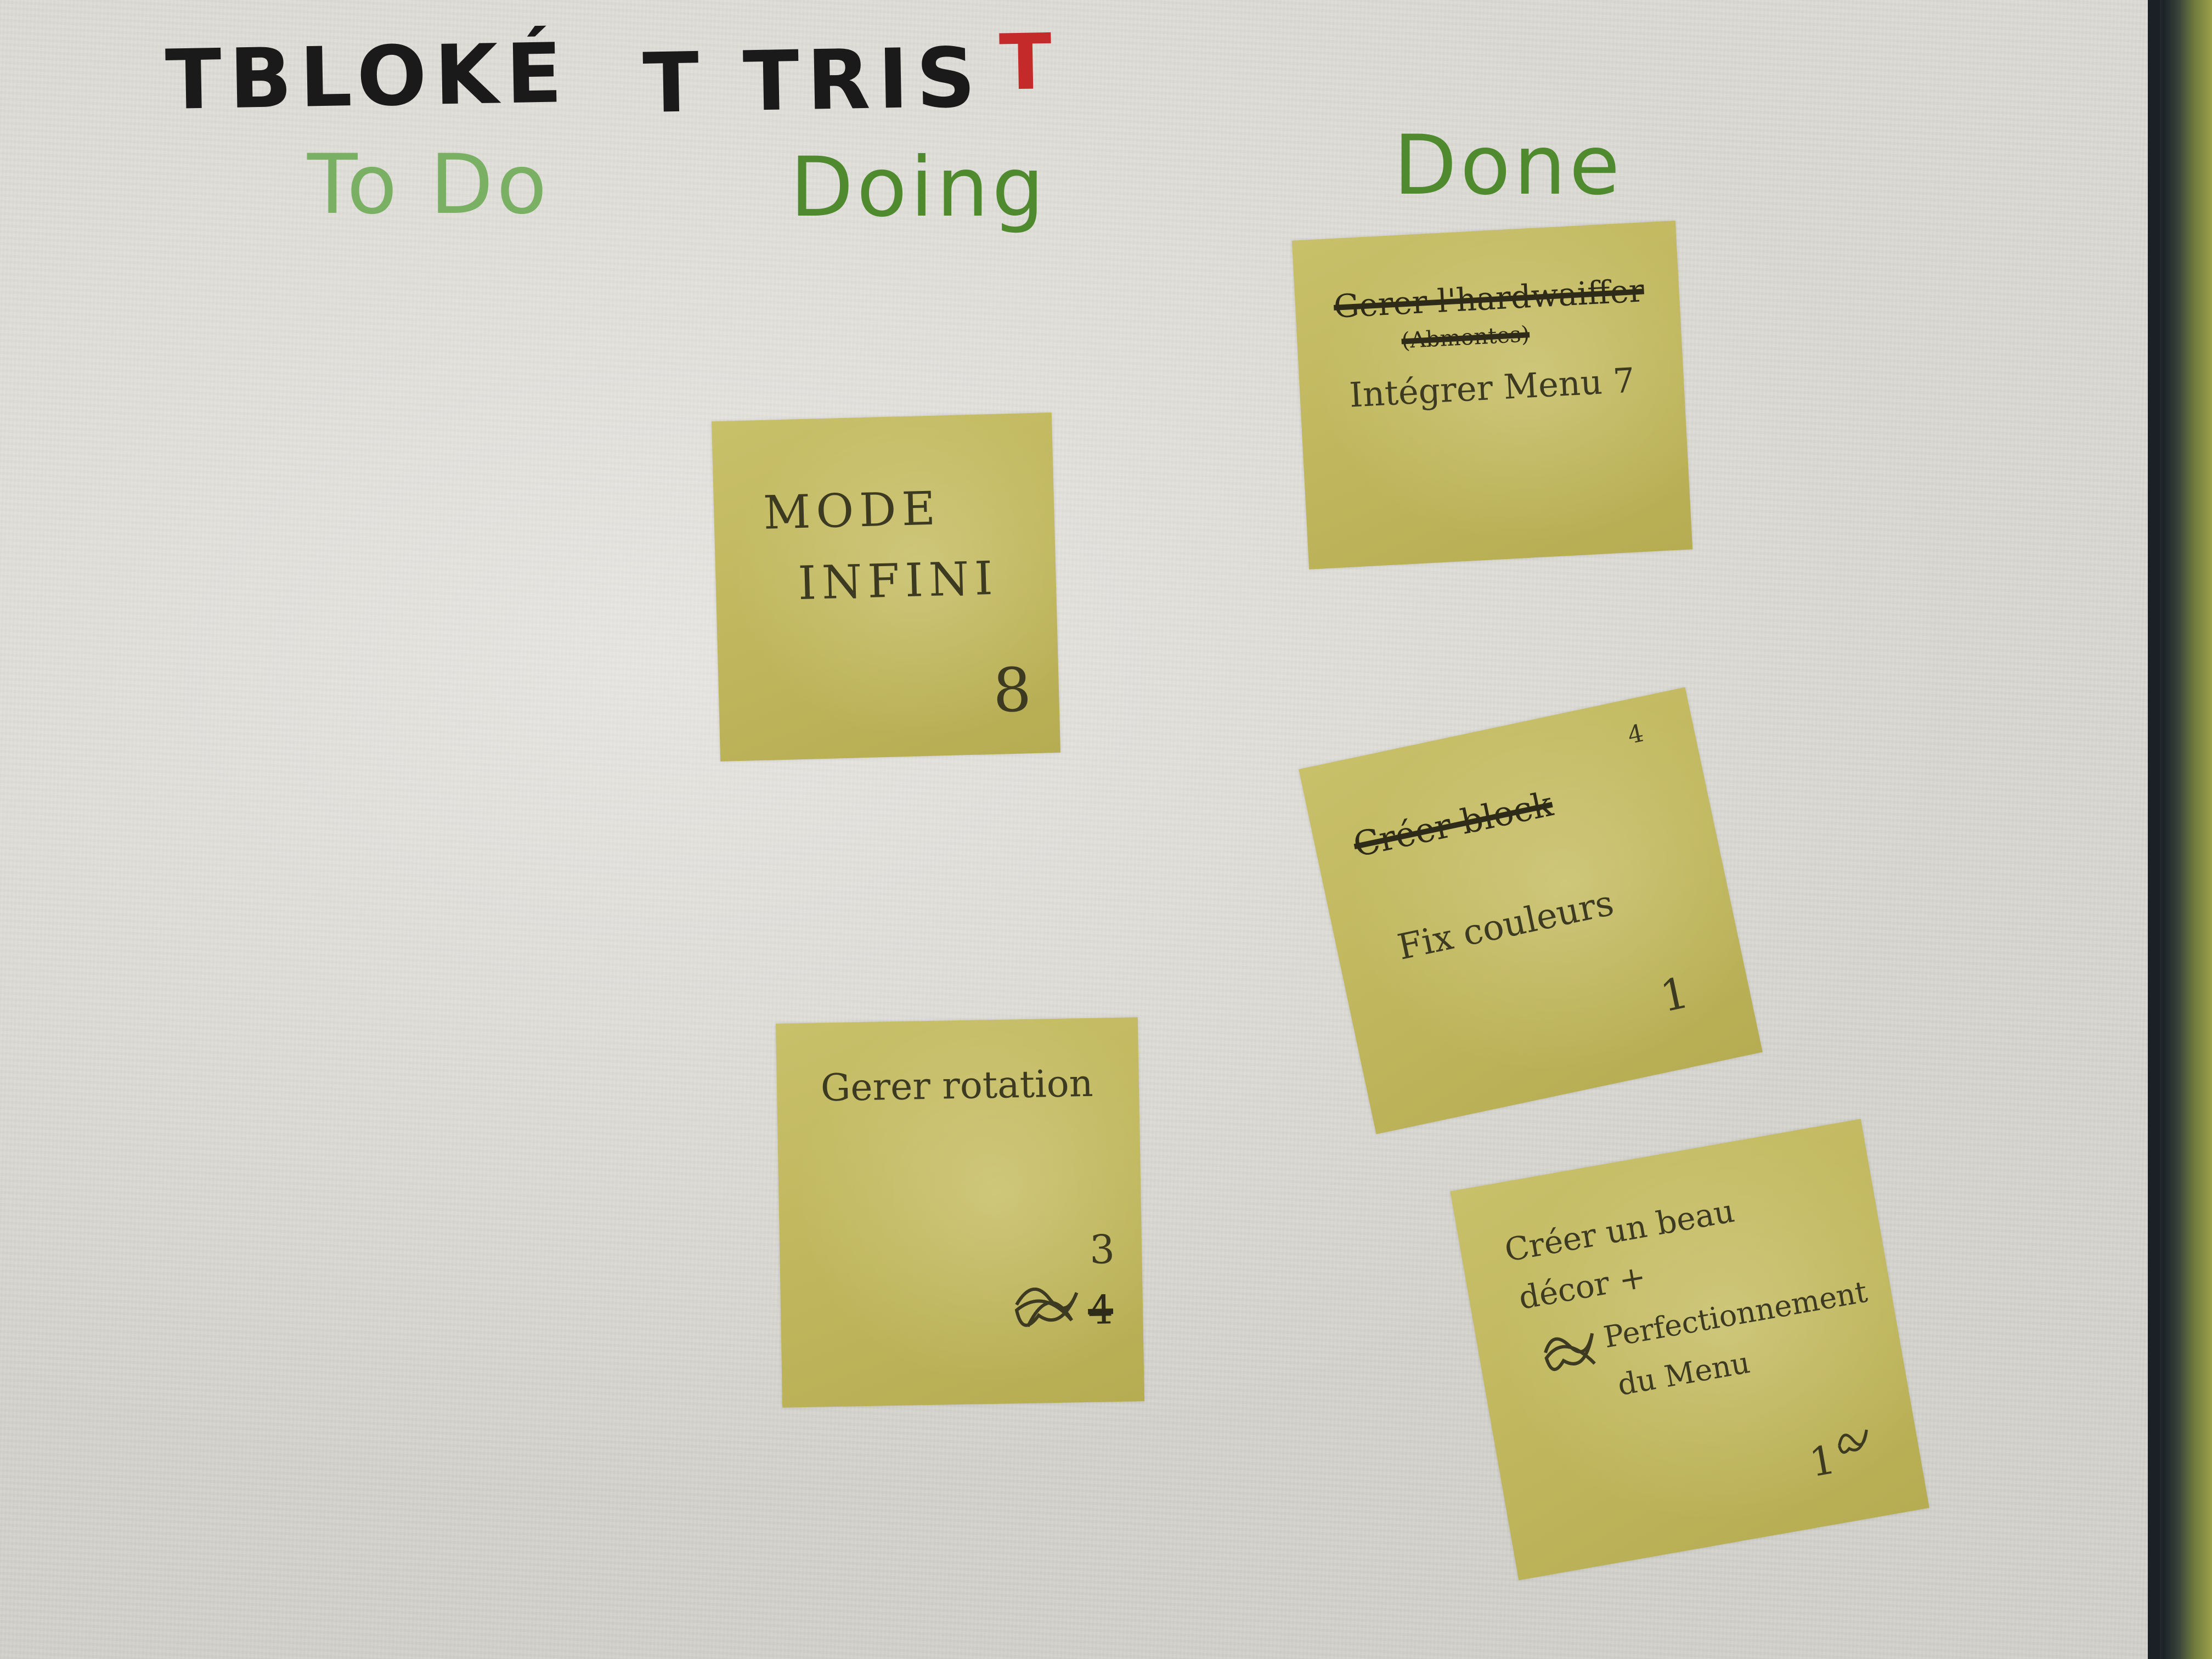  Describe the element at coordinates (1102, 1249) in the screenshot. I see `note-points: 3` at that location.